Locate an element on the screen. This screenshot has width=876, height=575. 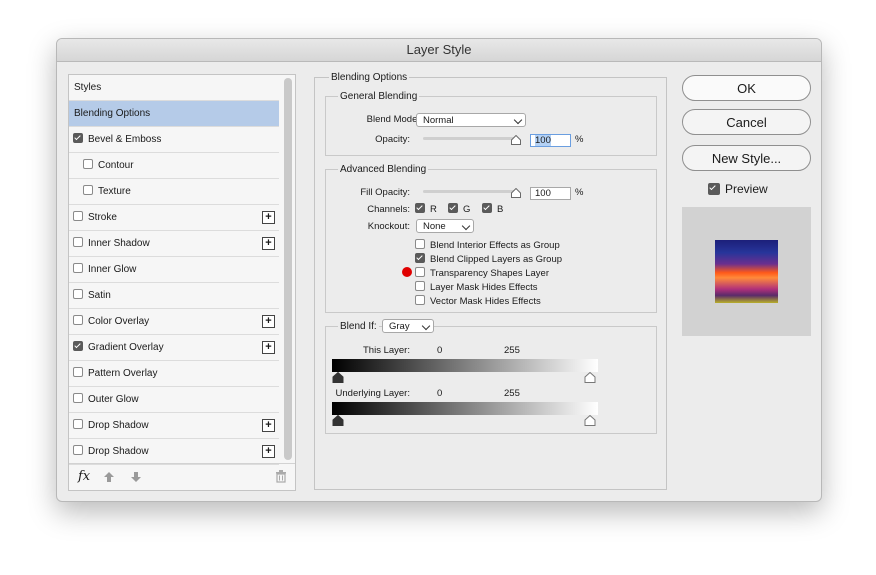
fill-opacity-slider-handle is located at coordinates (516, 193).